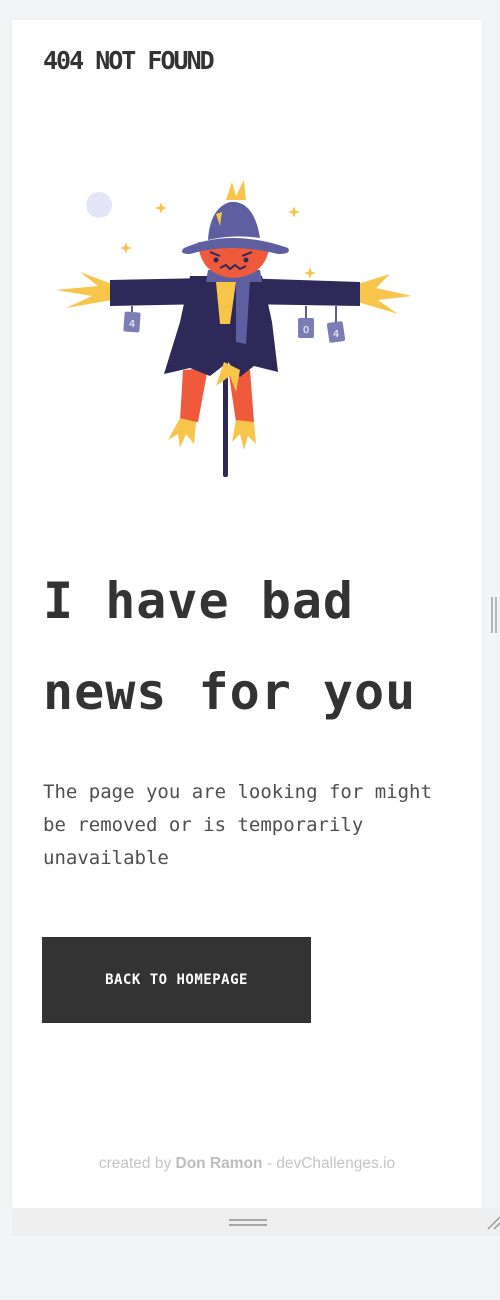 The image size is (500, 1300). What do you see at coordinates (219, 1163) in the screenshot?
I see `author-link: Don Ramon` at bounding box center [219, 1163].